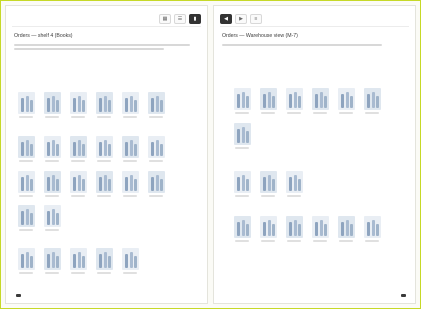 Image resolution: width=421 pixels, height=309 pixels. What do you see at coordinates (165, 19) in the screenshot?
I see `grid-view-icon: ▦` at bounding box center [165, 19].